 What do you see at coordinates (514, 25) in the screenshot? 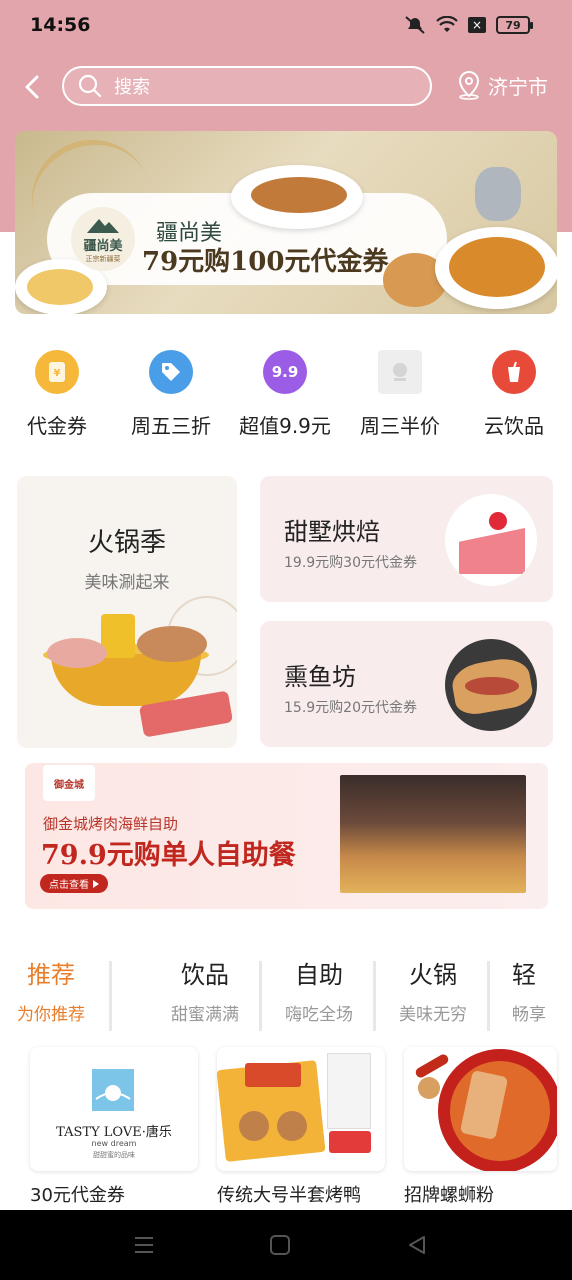
I see `battery-icon: 79` at bounding box center [514, 25].